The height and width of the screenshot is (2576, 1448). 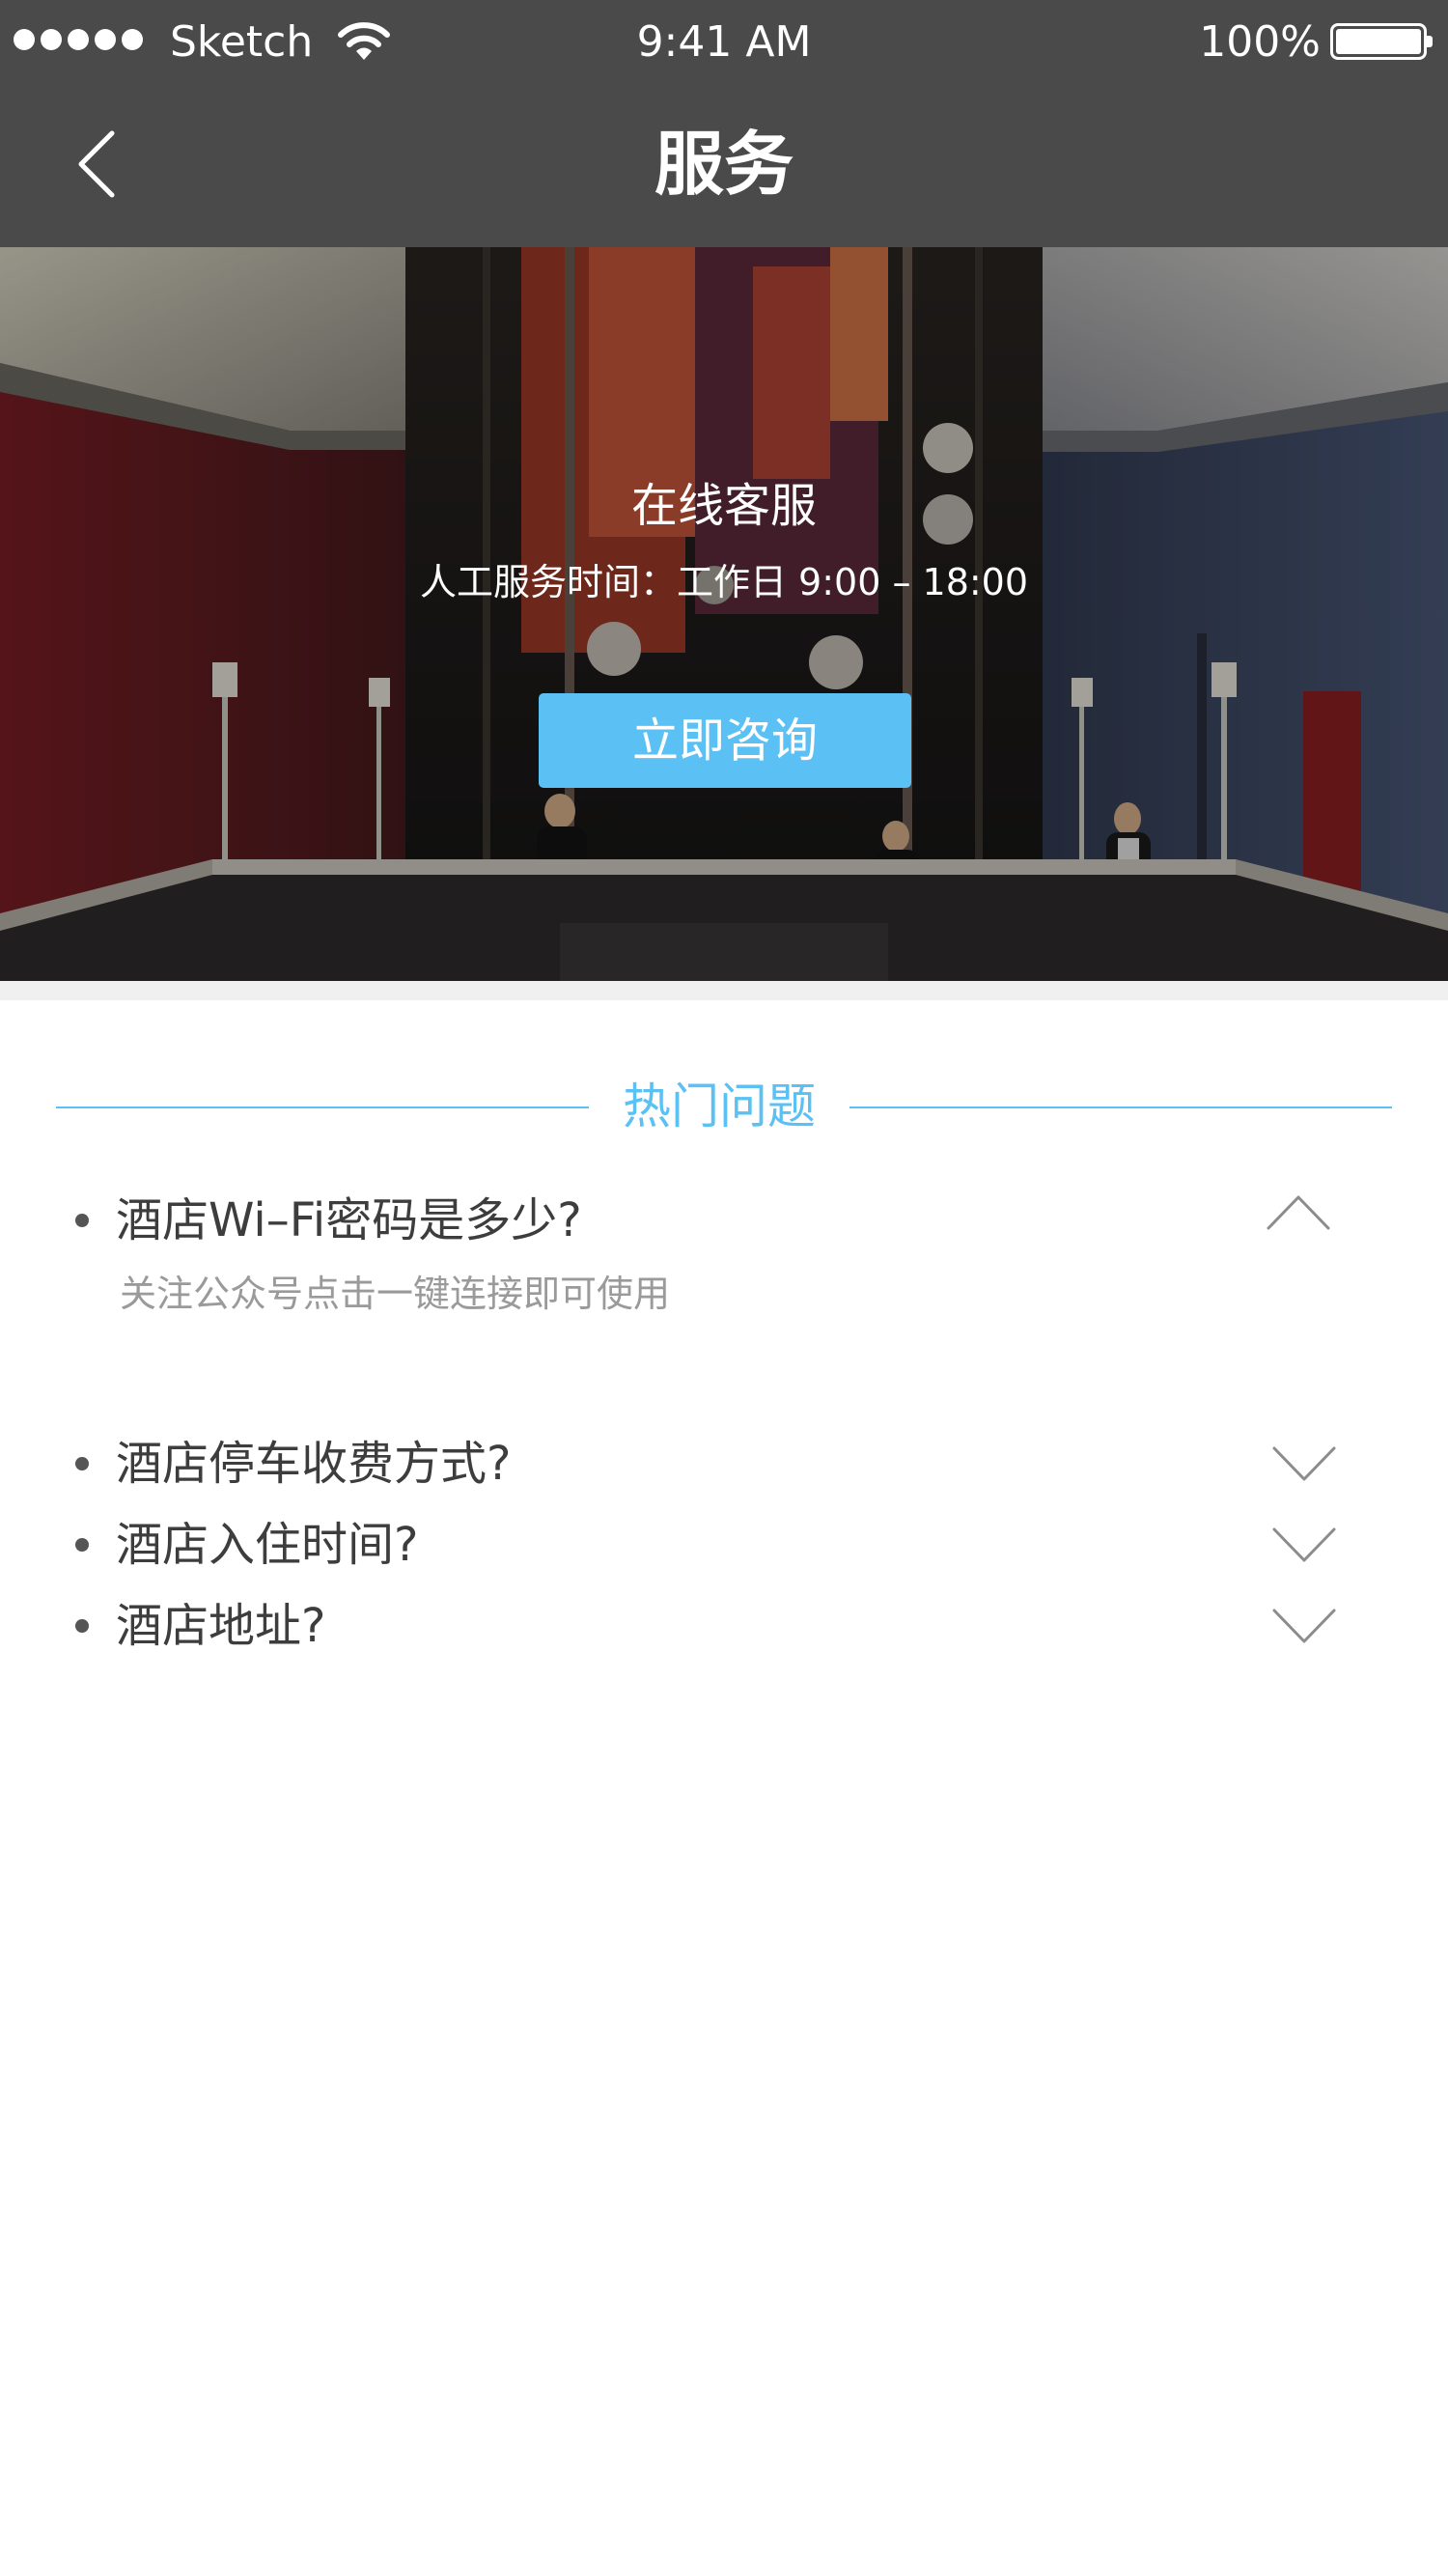 I want to click on chevron-up-icon, so click(x=1299, y=1213).